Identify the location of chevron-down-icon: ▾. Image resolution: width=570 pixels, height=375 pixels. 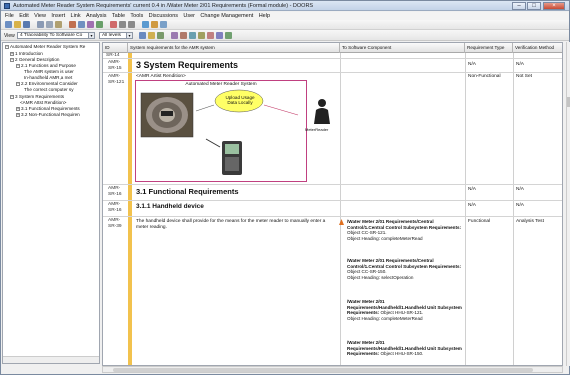
(91, 35).